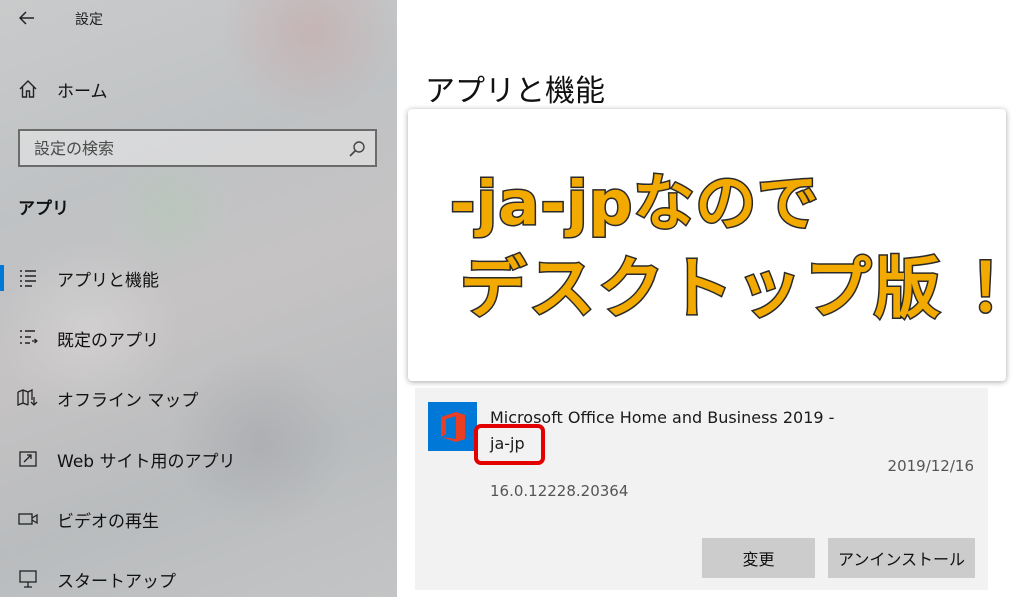 This screenshot has height=597, width=1030. I want to click on offline-maps-icon, so click(28, 398).